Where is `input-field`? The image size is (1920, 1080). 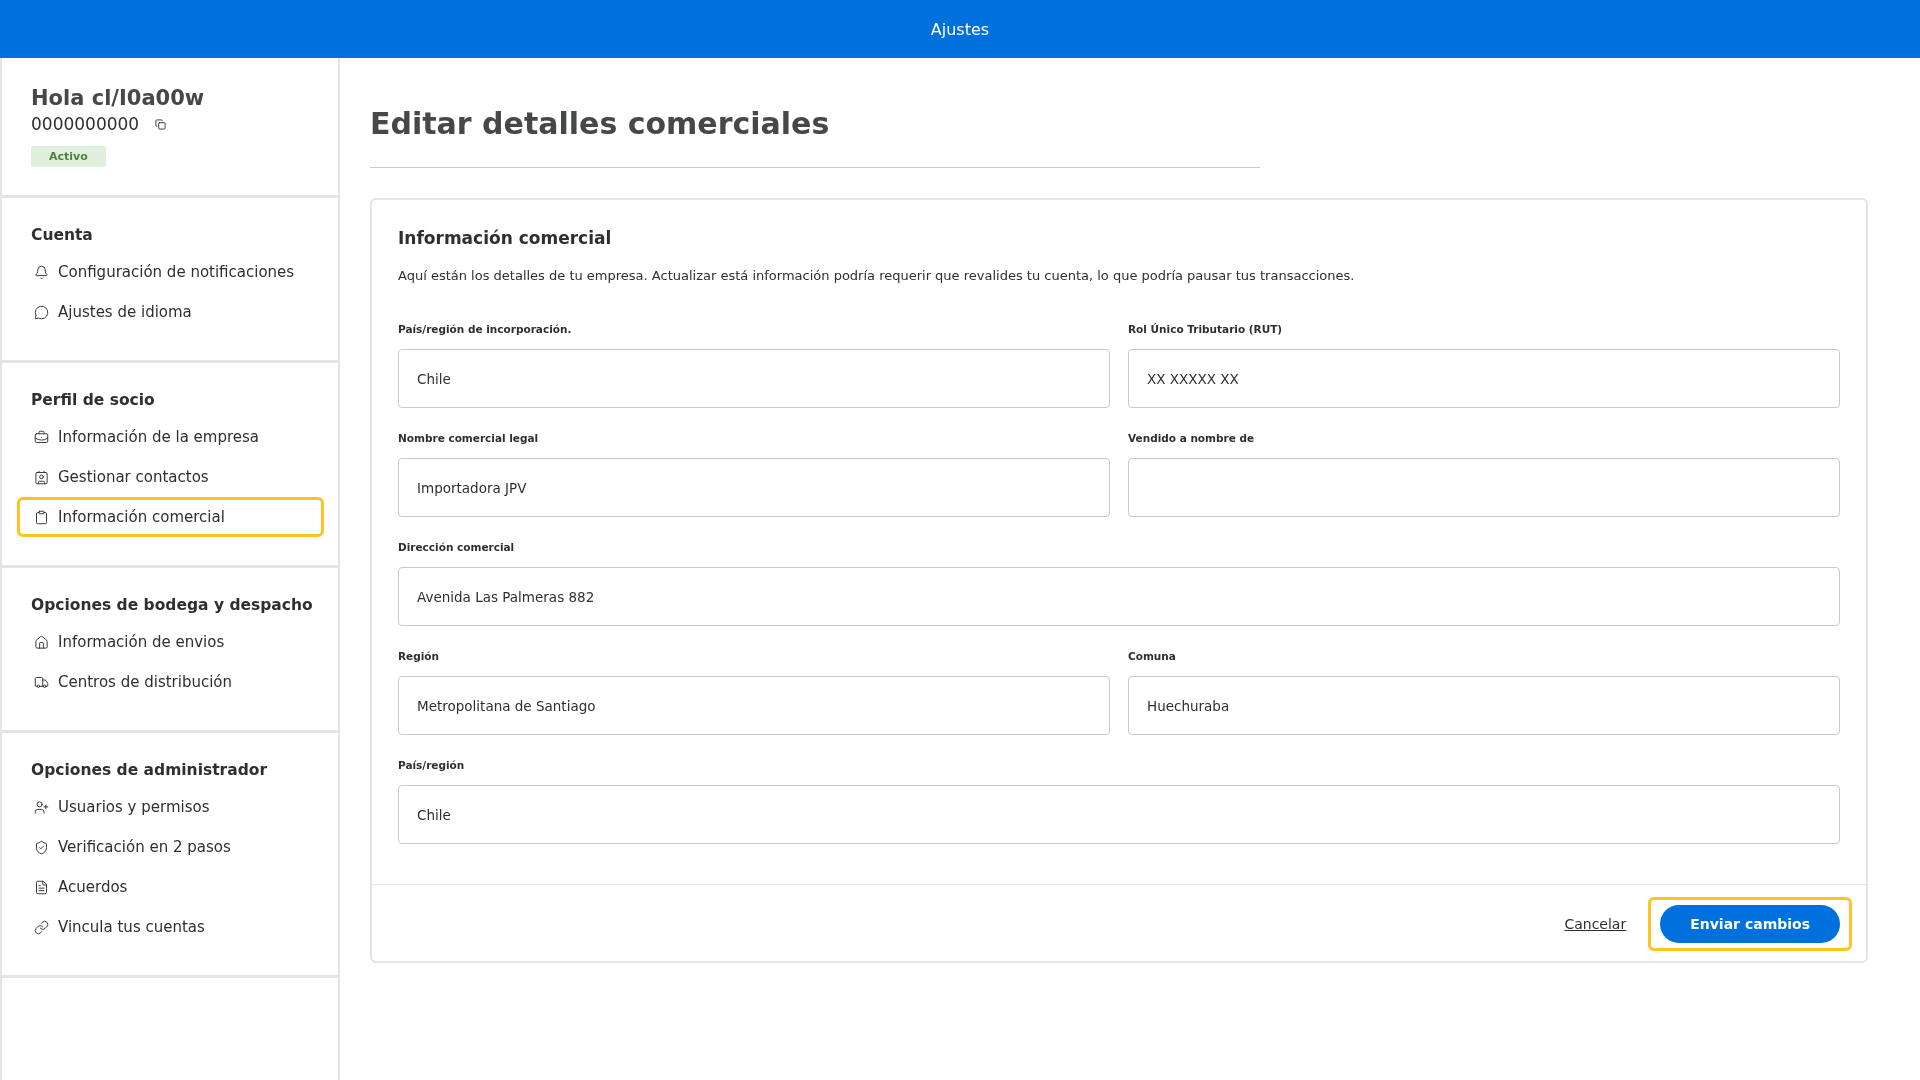
input-field is located at coordinates (1484, 487).